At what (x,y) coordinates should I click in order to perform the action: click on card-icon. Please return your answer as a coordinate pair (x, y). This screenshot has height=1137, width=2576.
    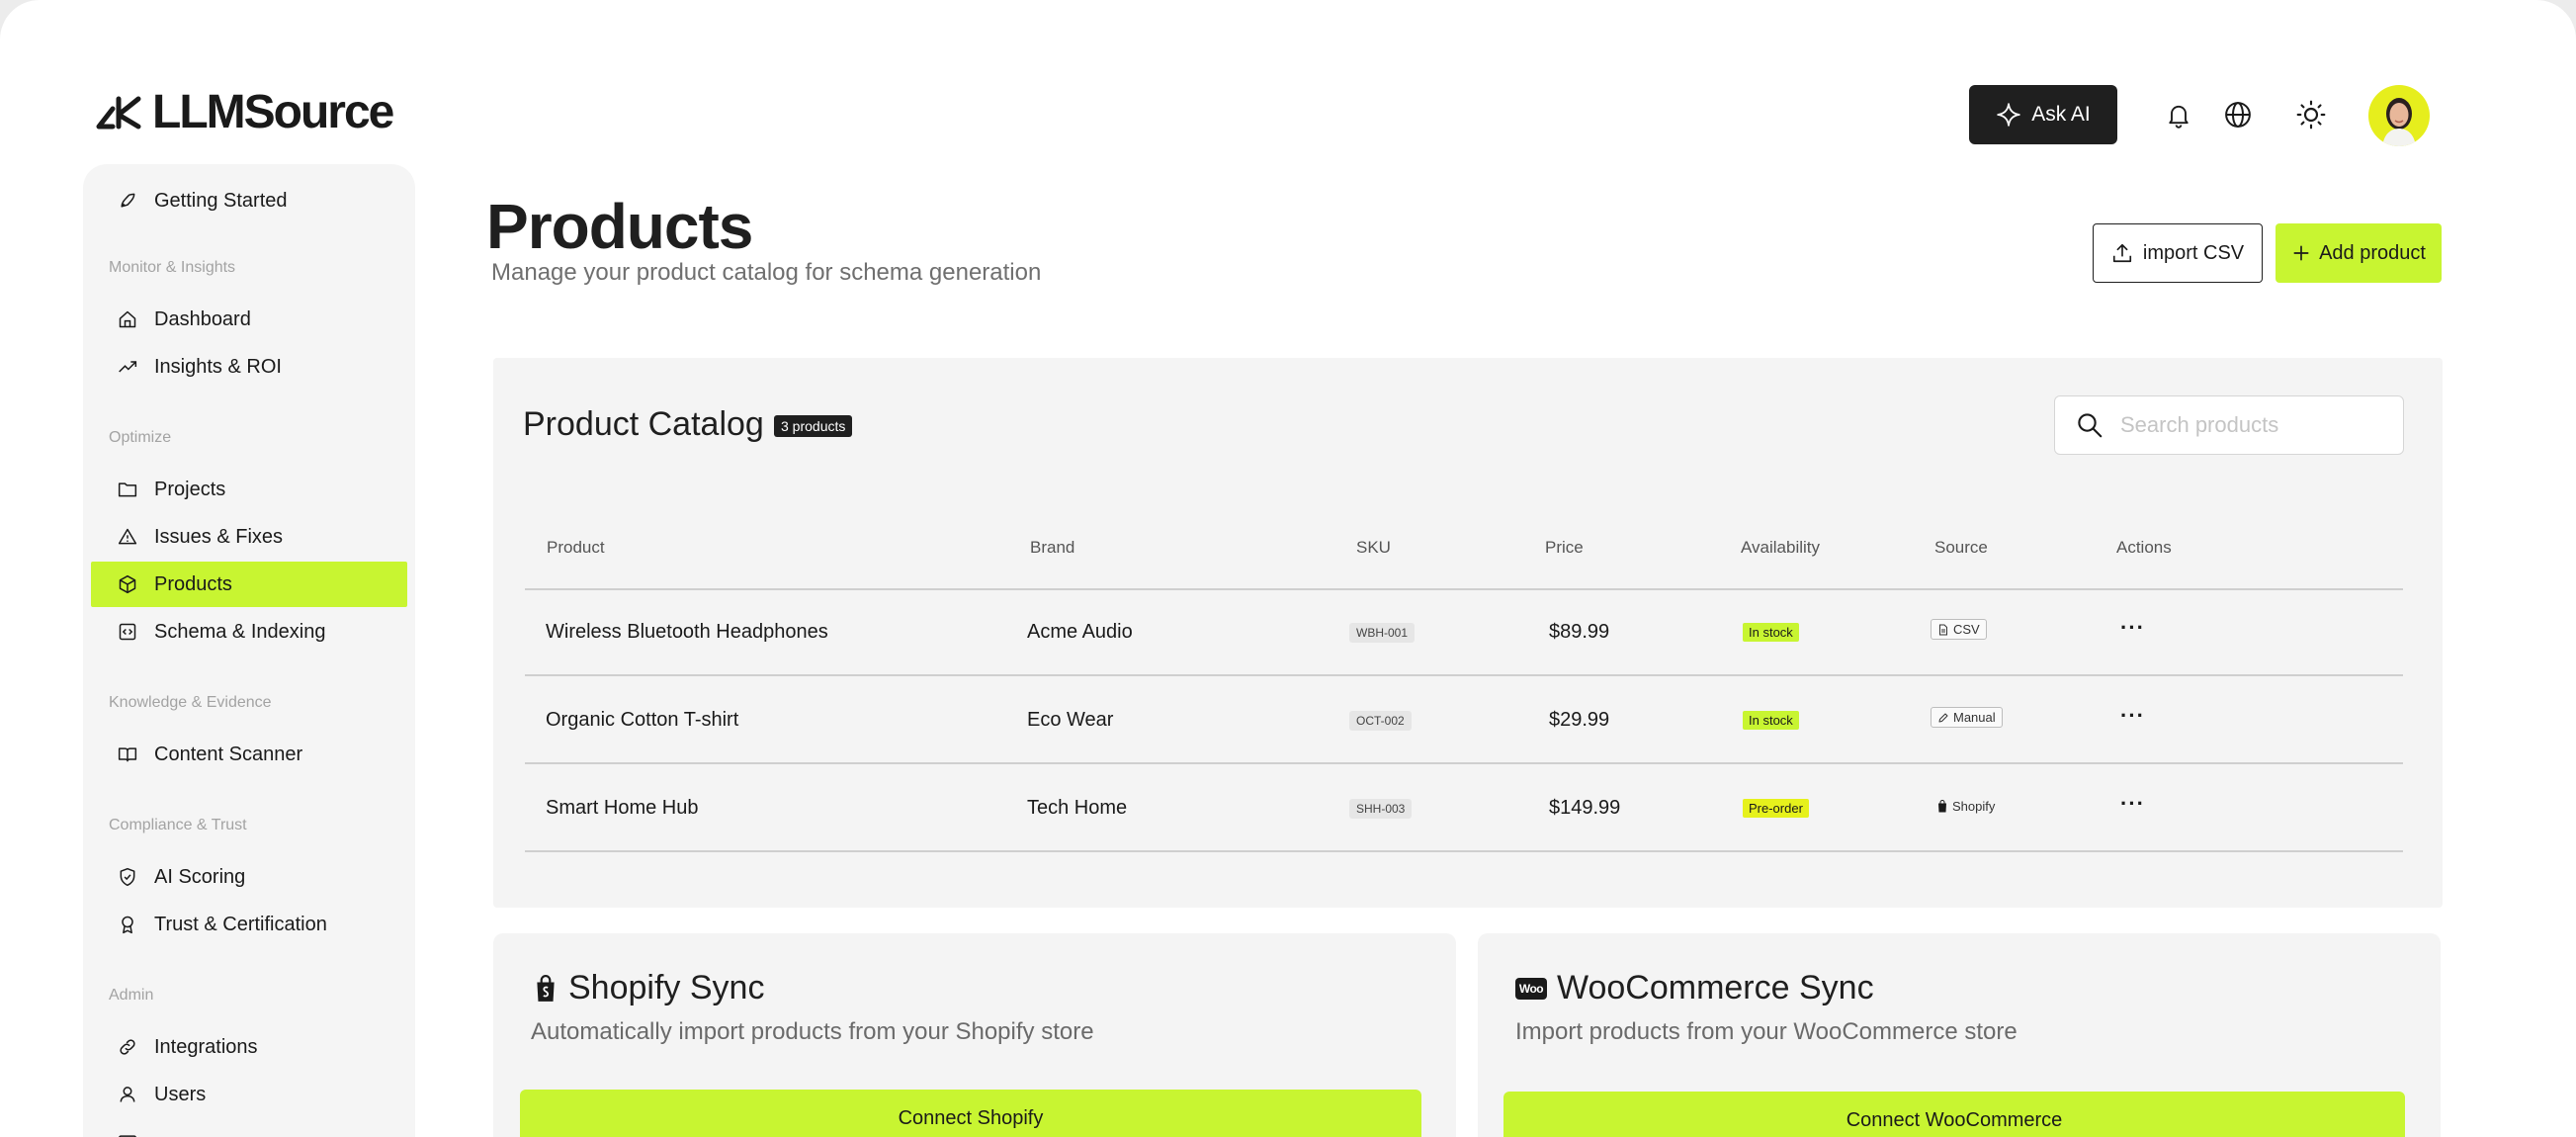
    Looking at the image, I should click on (127, 1134).